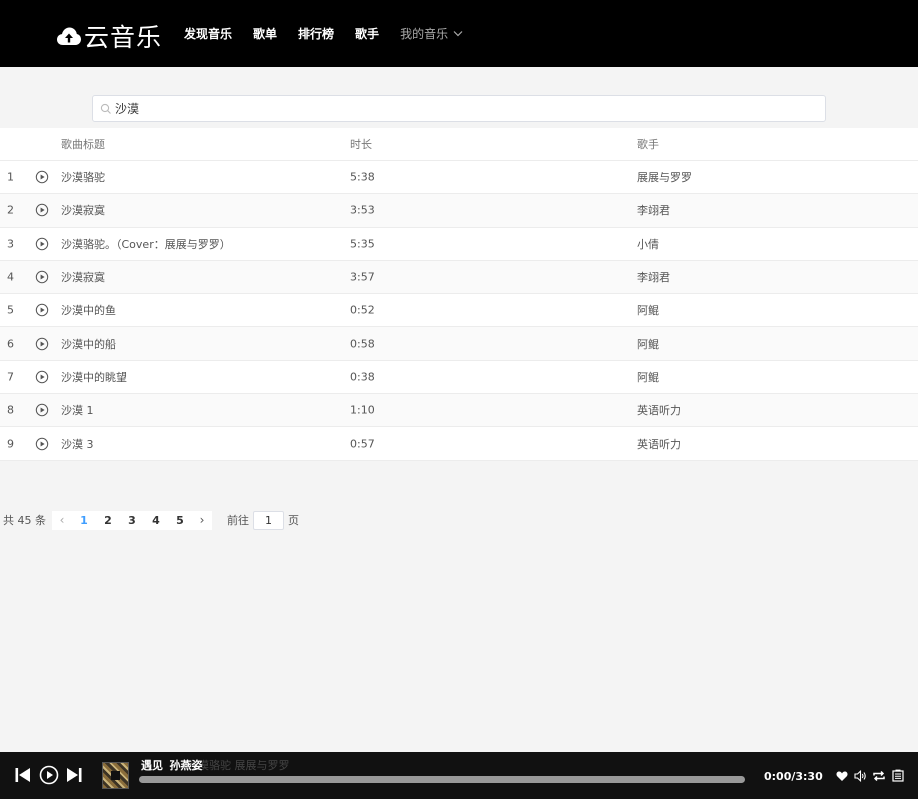 The height and width of the screenshot is (799, 918). What do you see at coordinates (362, 210) in the screenshot?
I see `song-duration: 3:53` at bounding box center [362, 210].